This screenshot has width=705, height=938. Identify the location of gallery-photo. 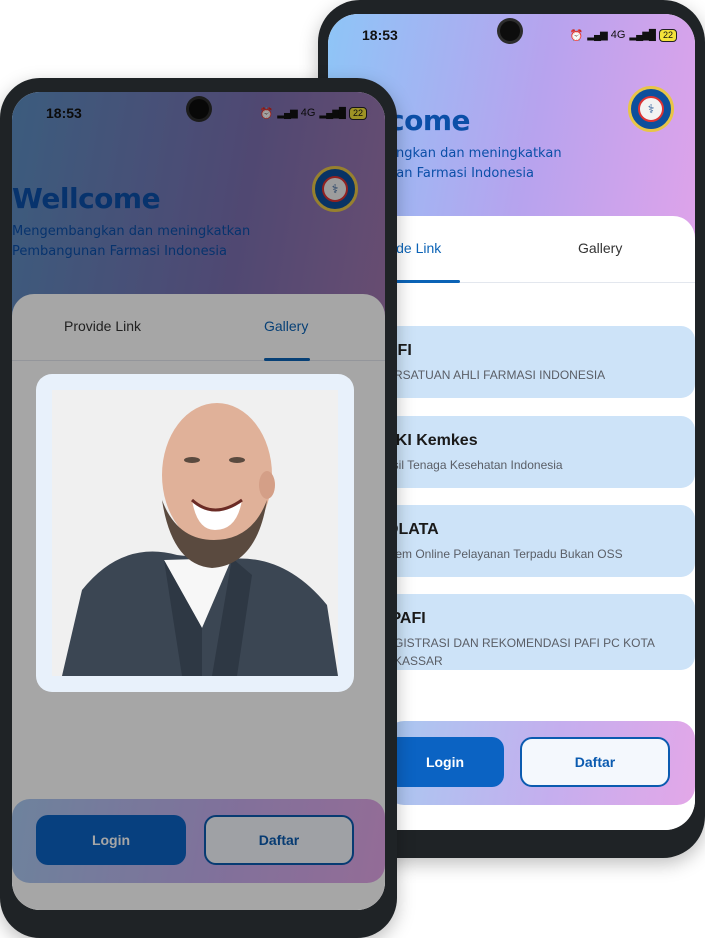
(195, 533).